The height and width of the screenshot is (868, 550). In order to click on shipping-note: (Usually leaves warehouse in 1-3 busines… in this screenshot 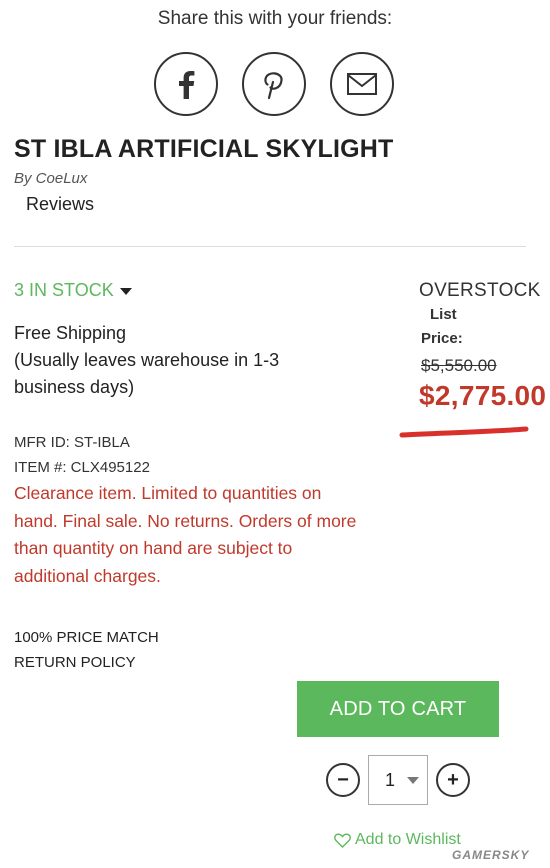, I will do `click(147, 373)`.